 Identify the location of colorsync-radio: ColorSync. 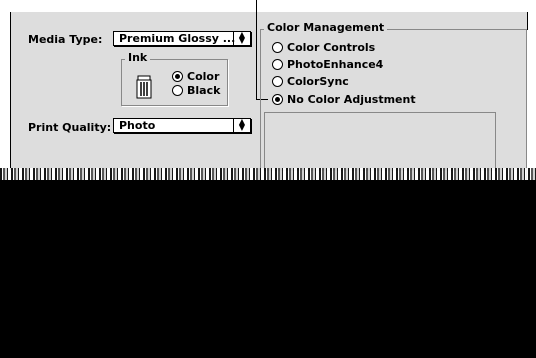
(310, 82).